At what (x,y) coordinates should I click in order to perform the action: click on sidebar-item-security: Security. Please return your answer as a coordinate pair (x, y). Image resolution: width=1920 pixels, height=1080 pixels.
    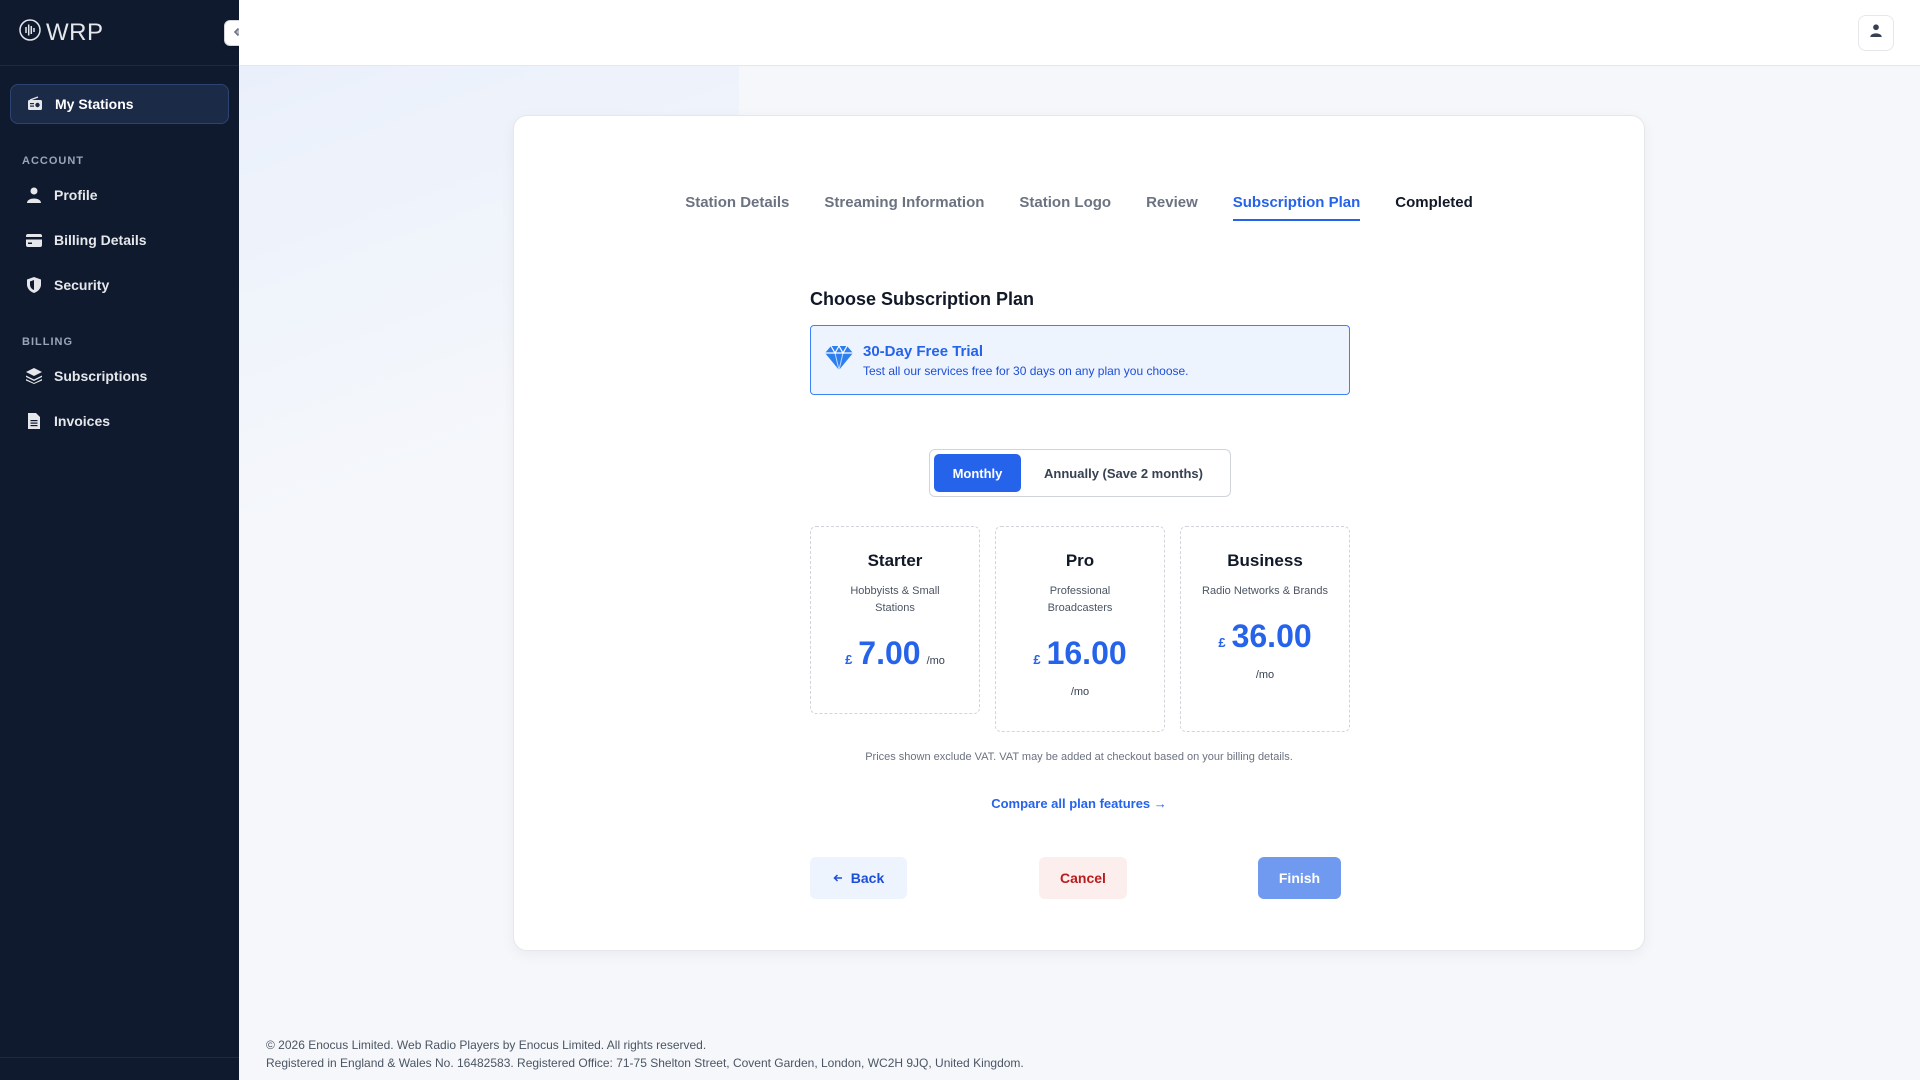
    Looking at the image, I should click on (119, 285).